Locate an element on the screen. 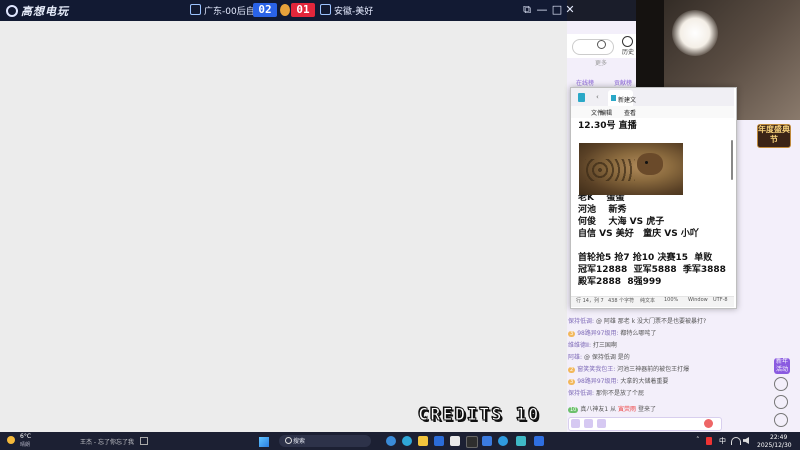  like-icon is located at coordinates (708, 423).